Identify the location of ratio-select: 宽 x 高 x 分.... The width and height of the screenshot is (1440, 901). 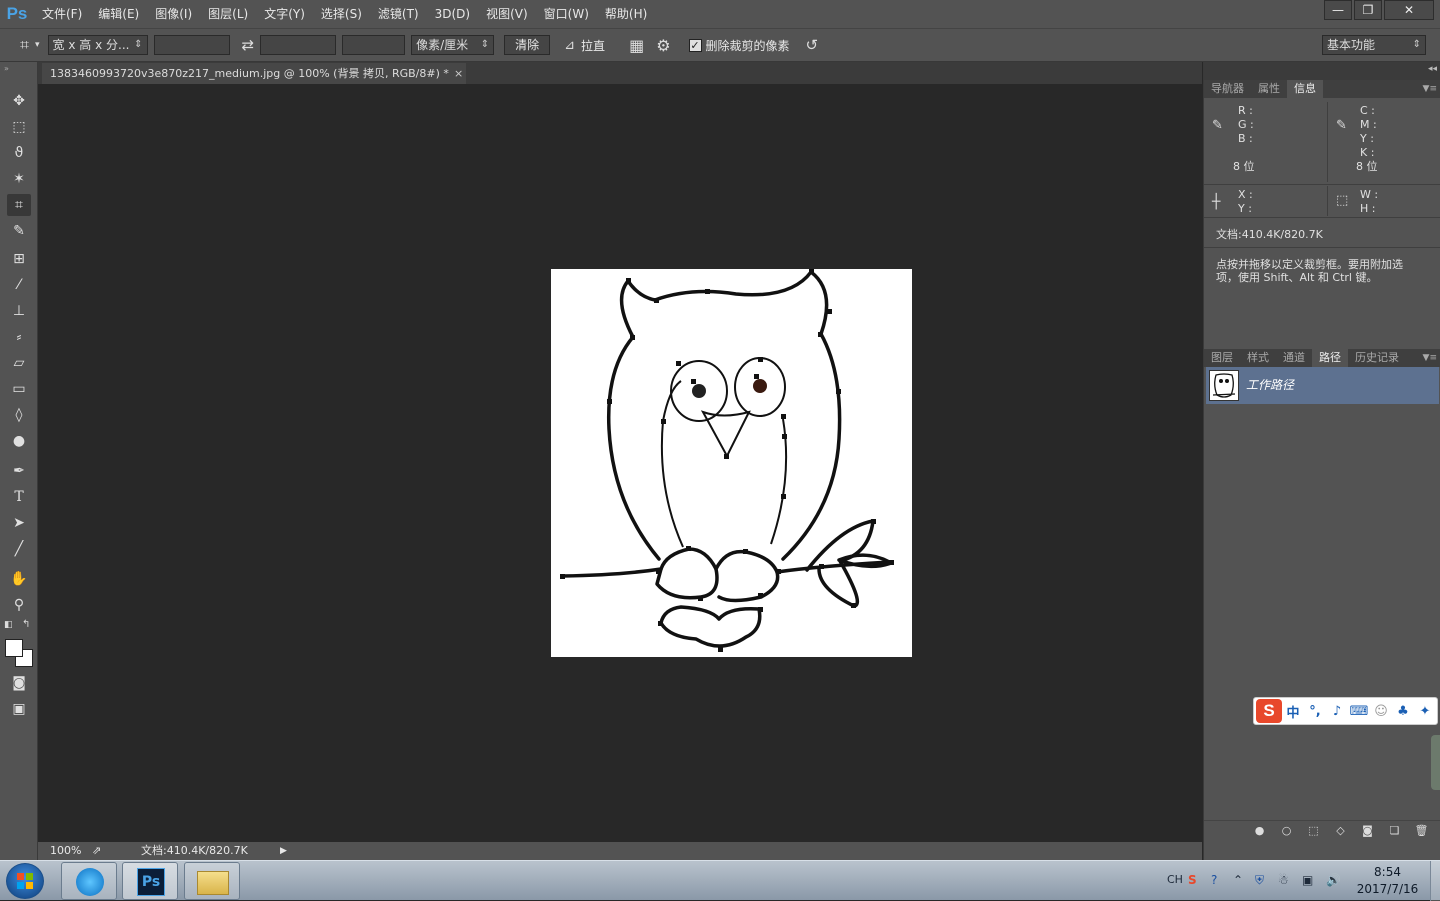
(97, 45).